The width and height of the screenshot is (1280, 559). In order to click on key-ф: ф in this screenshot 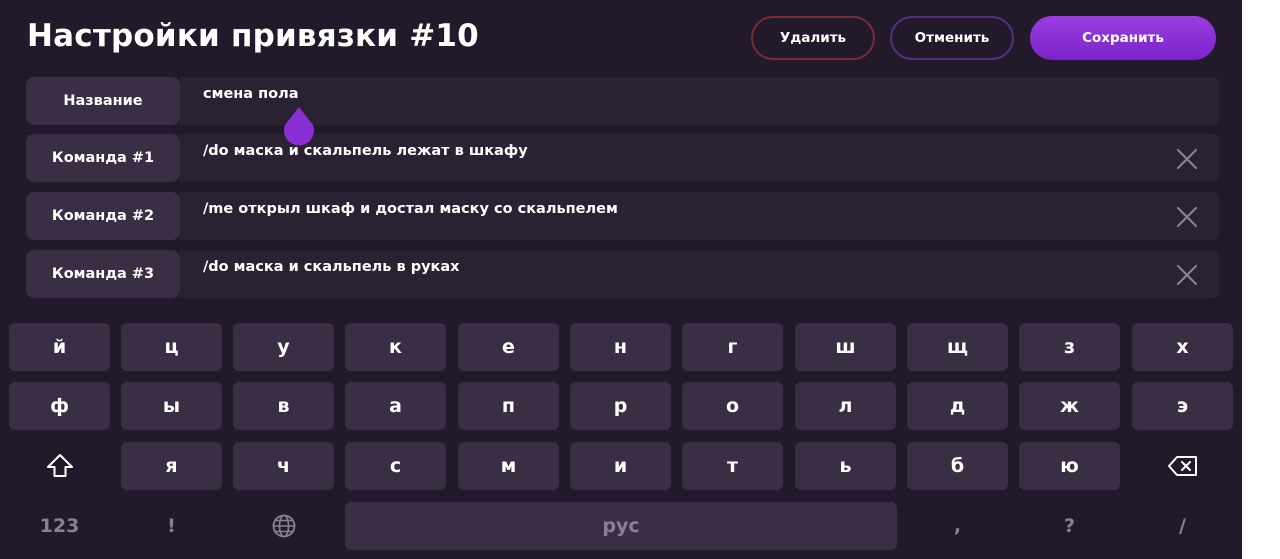, I will do `click(59, 406)`.